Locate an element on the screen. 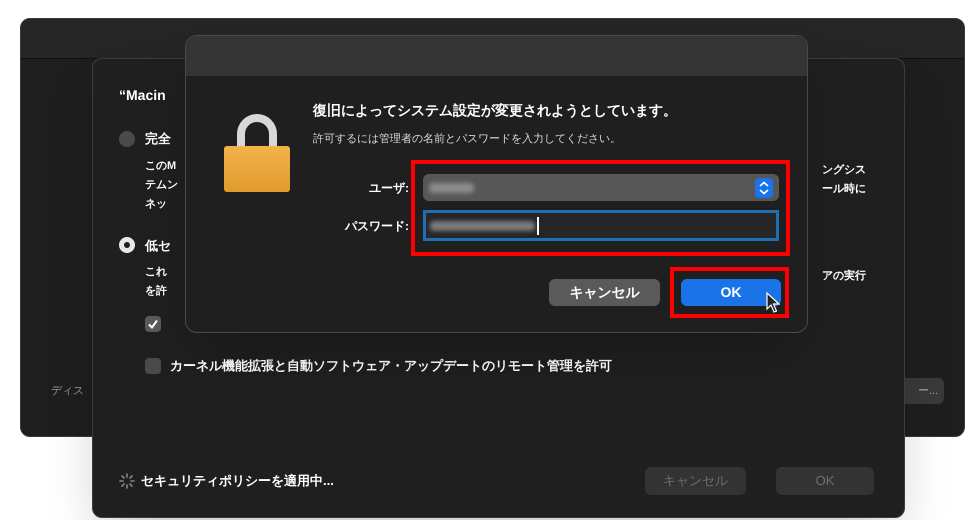  pointer-icon is located at coordinates (773, 303).